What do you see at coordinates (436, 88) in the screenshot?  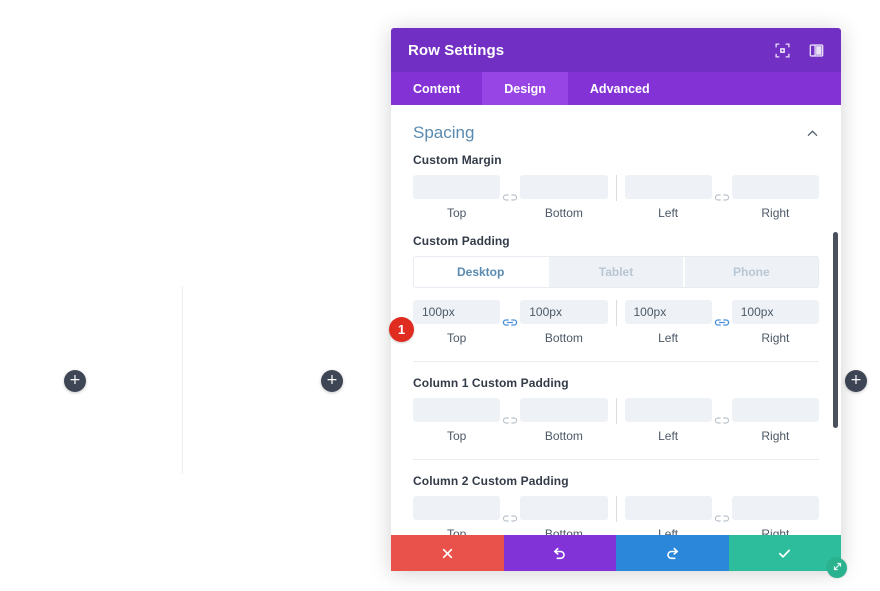 I see `tab-content: Content` at bounding box center [436, 88].